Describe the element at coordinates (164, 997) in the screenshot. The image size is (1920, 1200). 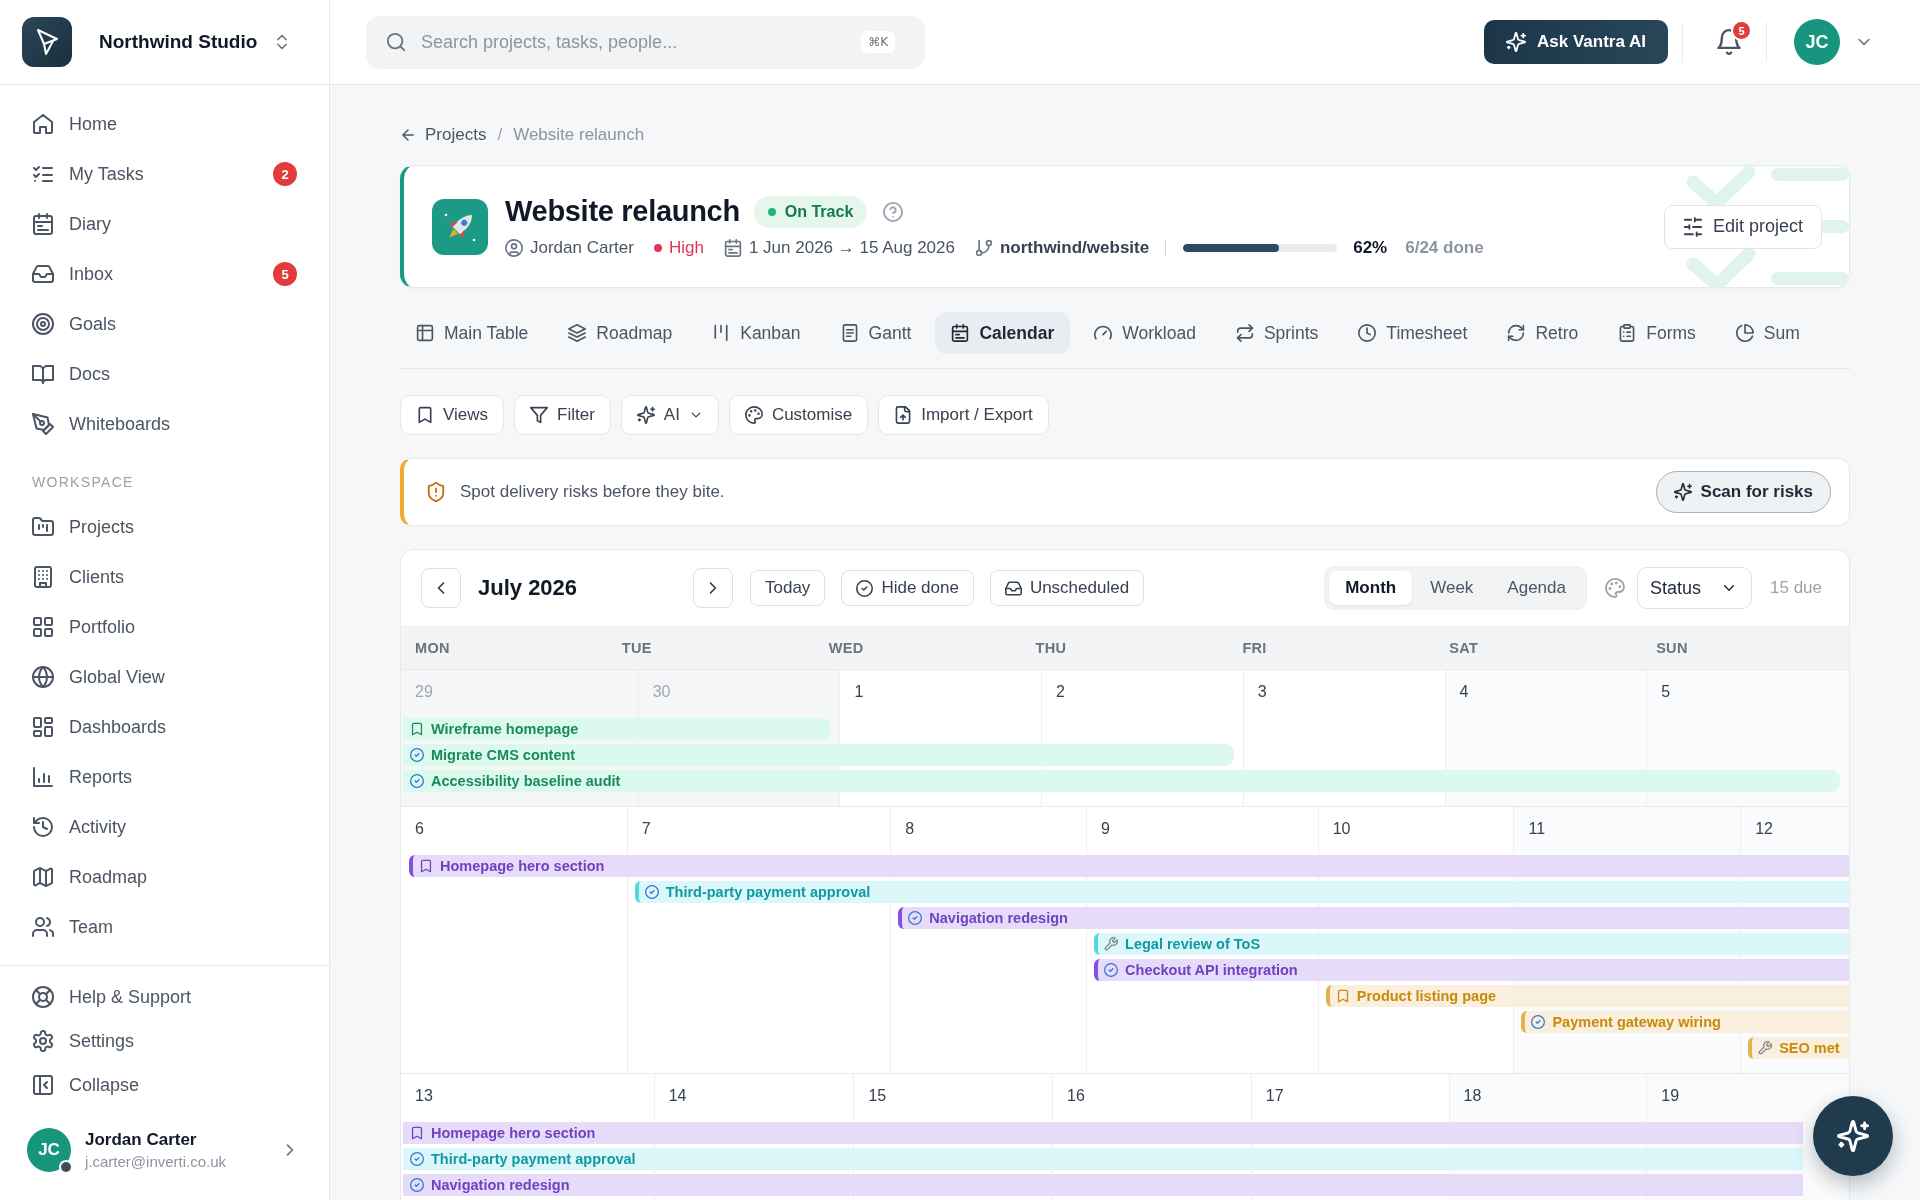
I see `nav-item: Help & Support` at that location.